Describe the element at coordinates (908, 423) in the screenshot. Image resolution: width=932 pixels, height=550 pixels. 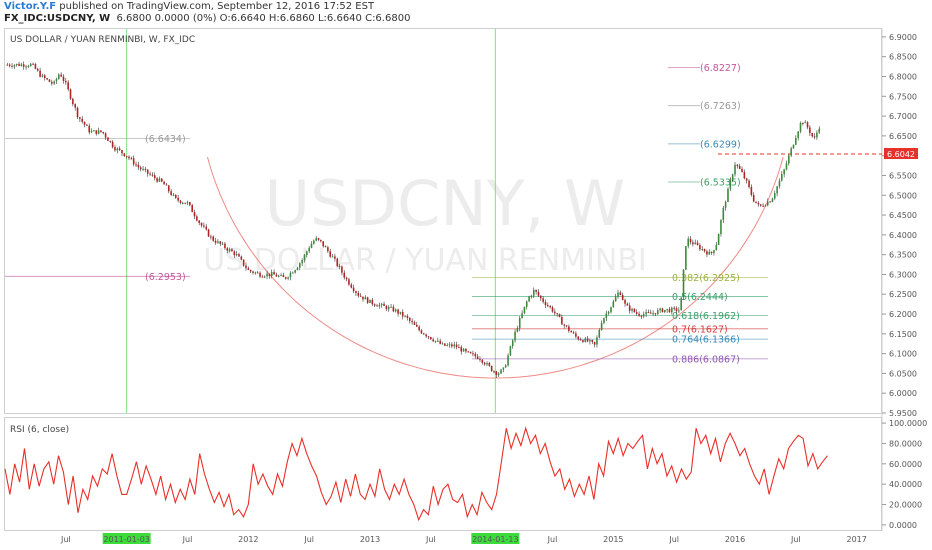
I see `rsi-tick-label: 100.0000` at that location.